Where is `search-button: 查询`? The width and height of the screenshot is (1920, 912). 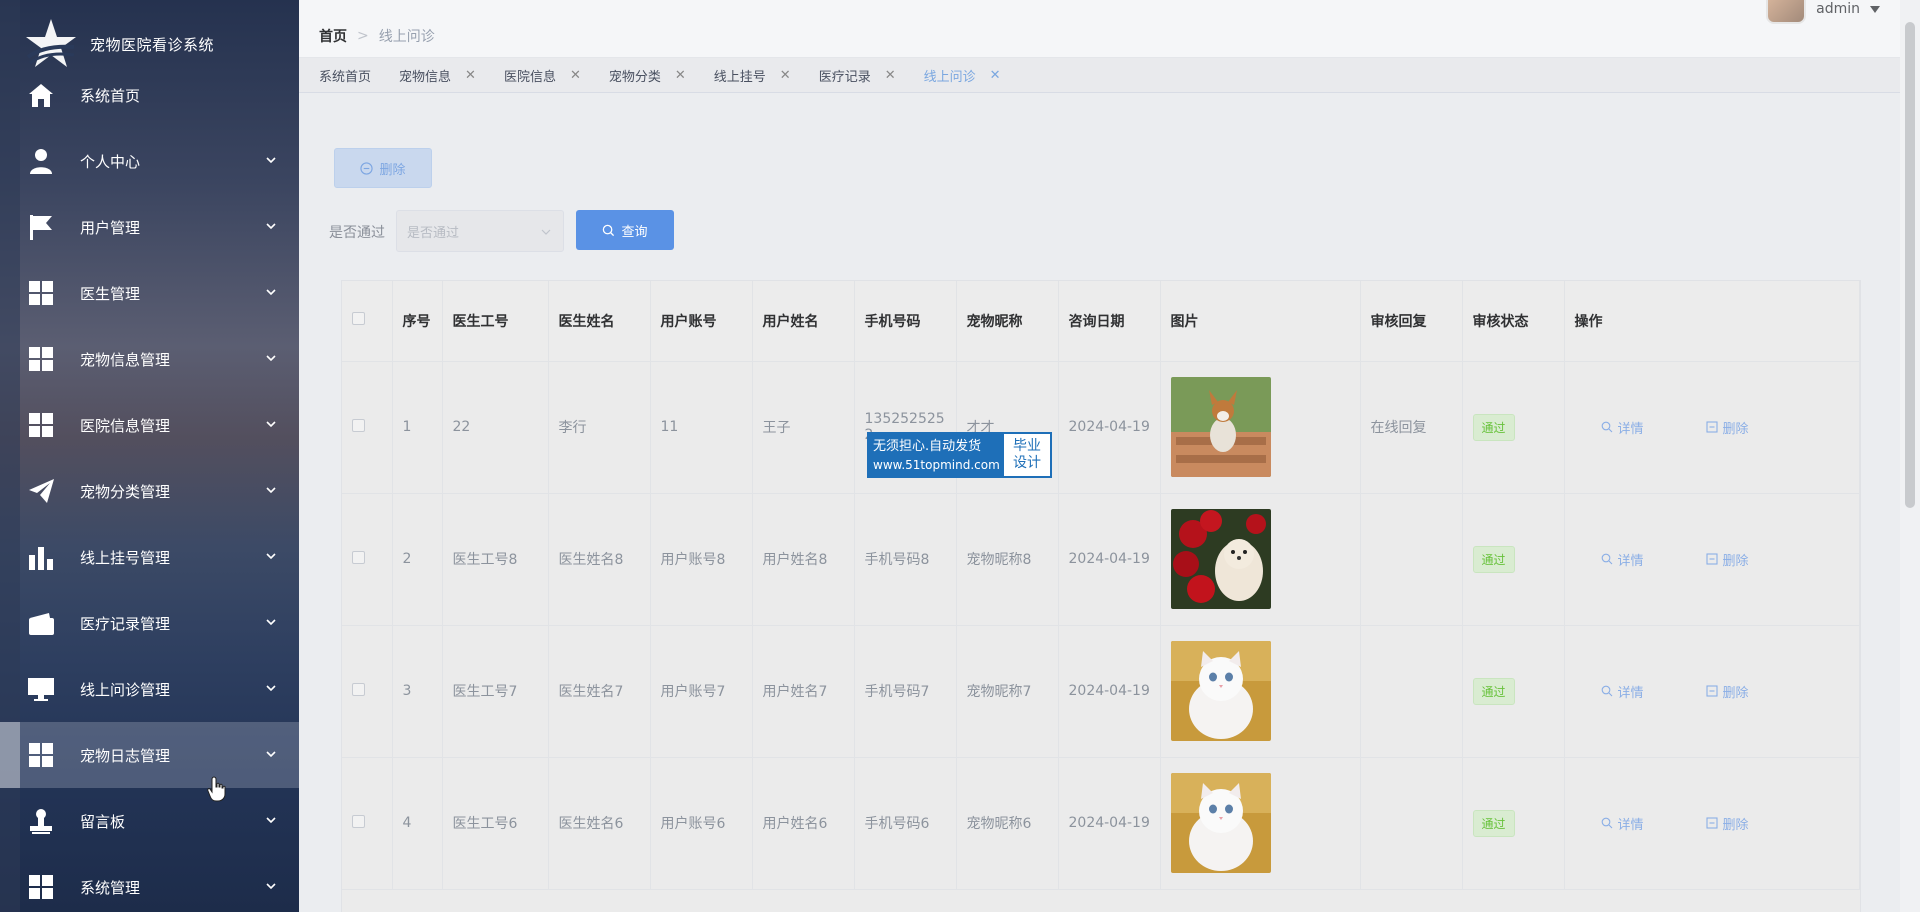
search-button: 查询 is located at coordinates (625, 230).